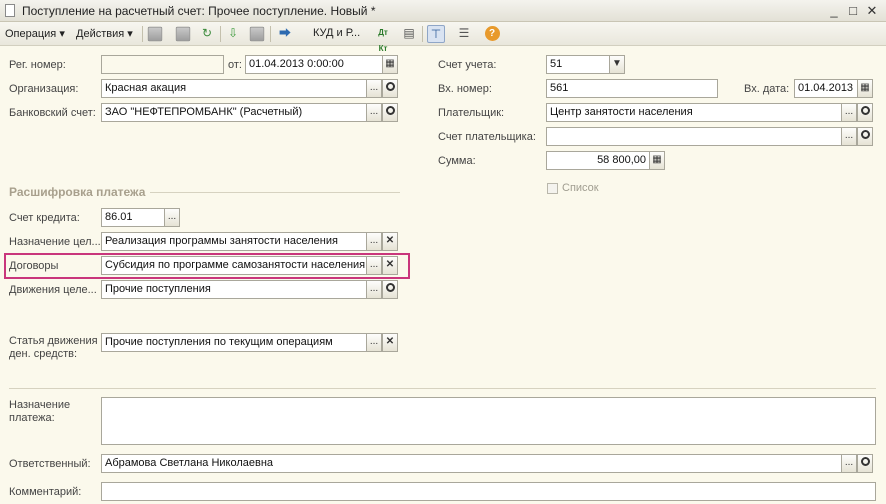 This screenshot has width=886, height=504. What do you see at coordinates (865, 88) in the screenshot?
I see `in-date-calendar-icon: ▦` at bounding box center [865, 88].